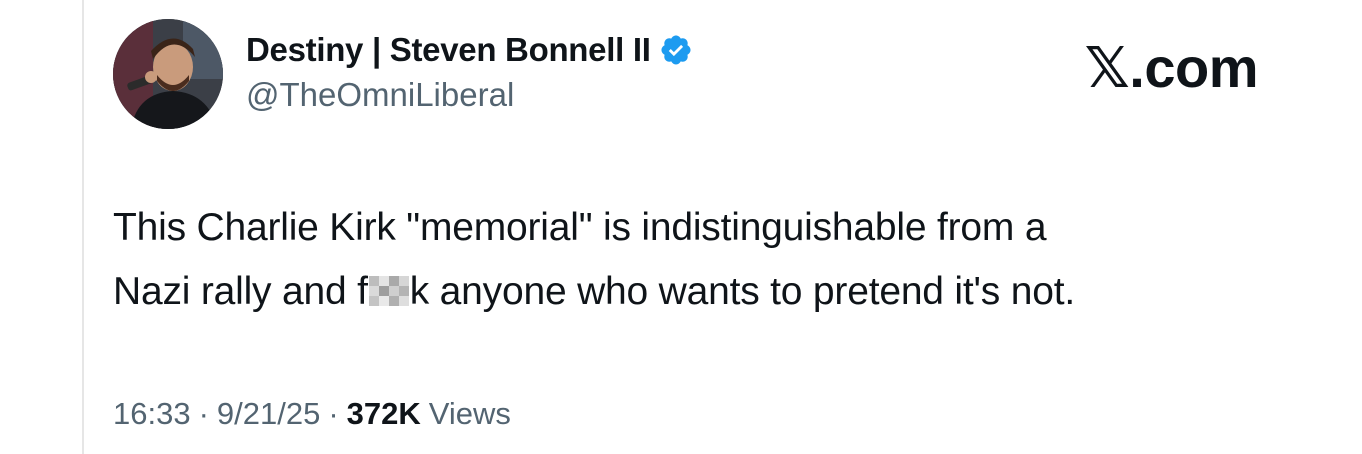  Describe the element at coordinates (240, 291) in the screenshot. I see `tweet-line-2-start: Nazi rally and f` at that location.